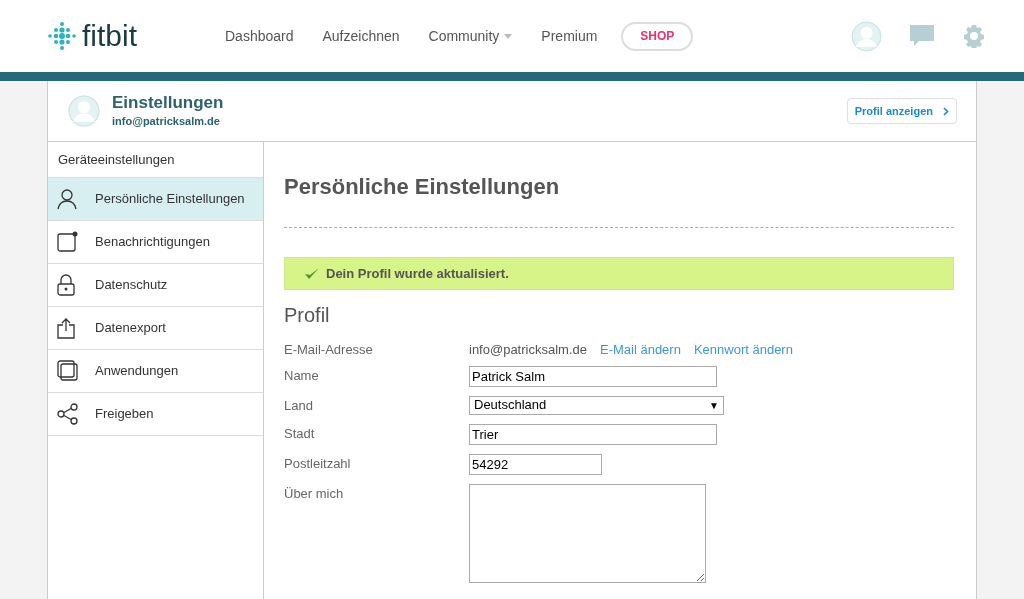 The height and width of the screenshot is (599, 1024). What do you see at coordinates (619, 273) in the screenshot?
I see `success-banner: Dein Profil wurde aktualisiert.` at bounding box center [619, 273].